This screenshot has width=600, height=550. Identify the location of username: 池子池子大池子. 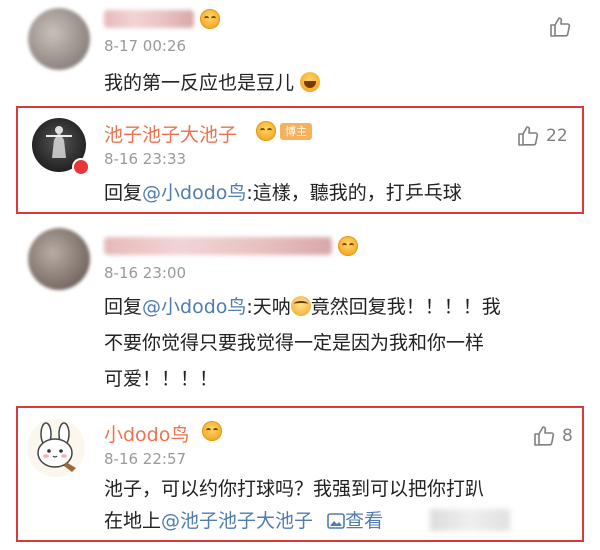
(170, 133).